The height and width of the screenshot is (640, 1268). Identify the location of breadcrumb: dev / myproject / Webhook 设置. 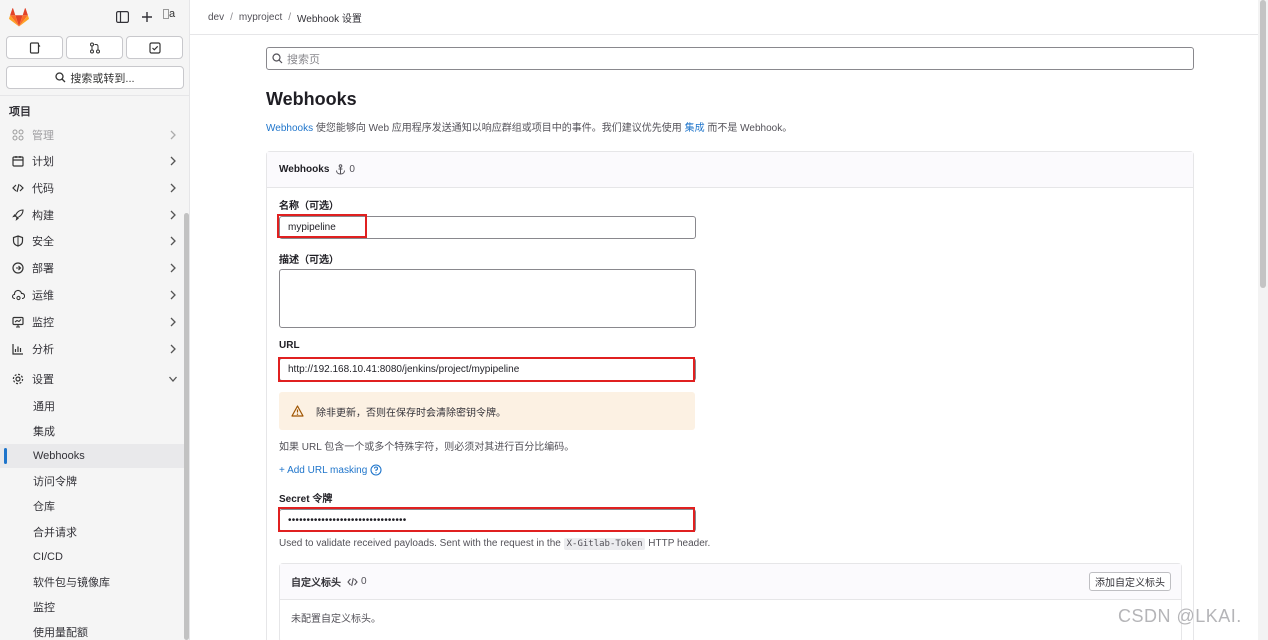
(724, 17).